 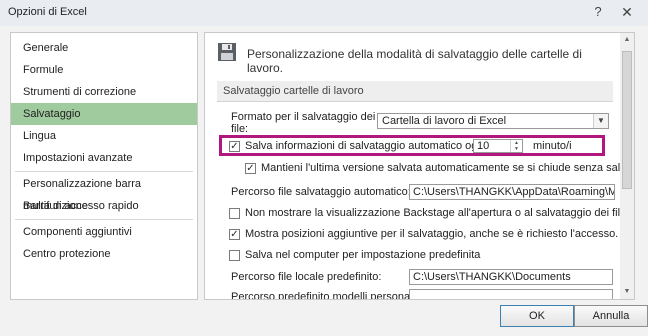 What do you see at coordinates (537, 316) in the screenshot?
I see `ok-button: OK` at bounding box center [537, 316].